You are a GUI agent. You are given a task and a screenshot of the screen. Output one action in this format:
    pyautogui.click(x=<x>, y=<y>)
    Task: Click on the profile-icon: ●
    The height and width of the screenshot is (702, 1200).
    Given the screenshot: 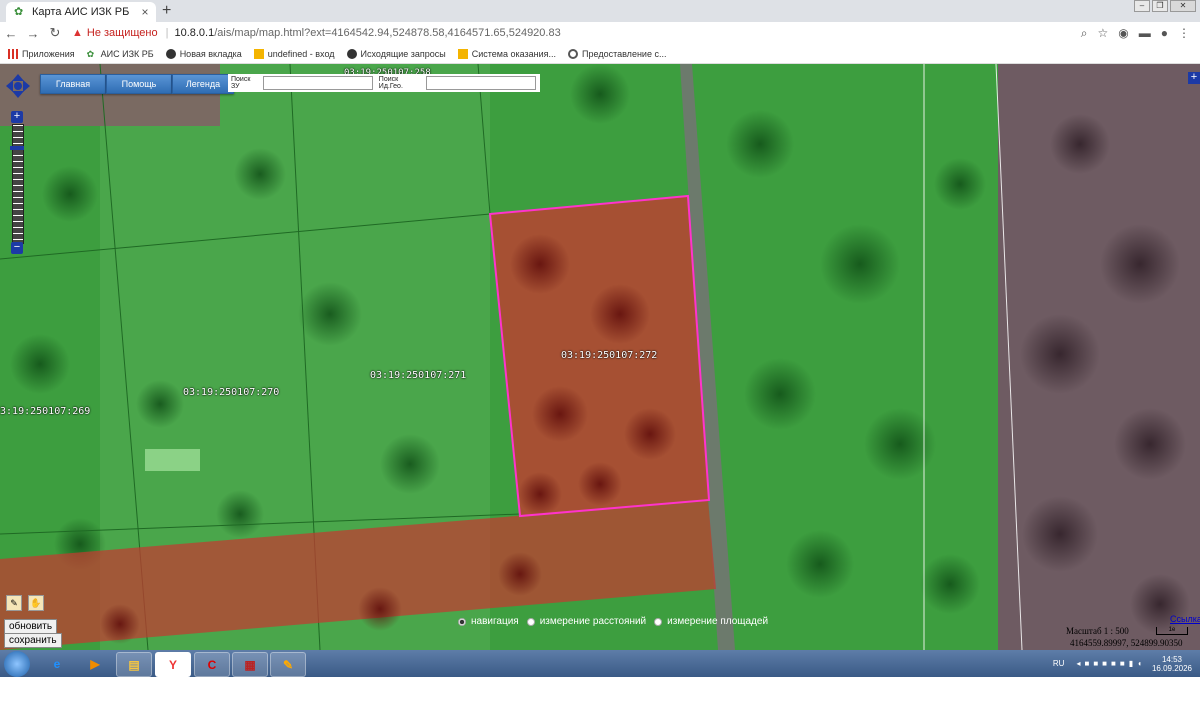 What is the action you would take?
    pyautogui.click(x=1164, y=33)
    